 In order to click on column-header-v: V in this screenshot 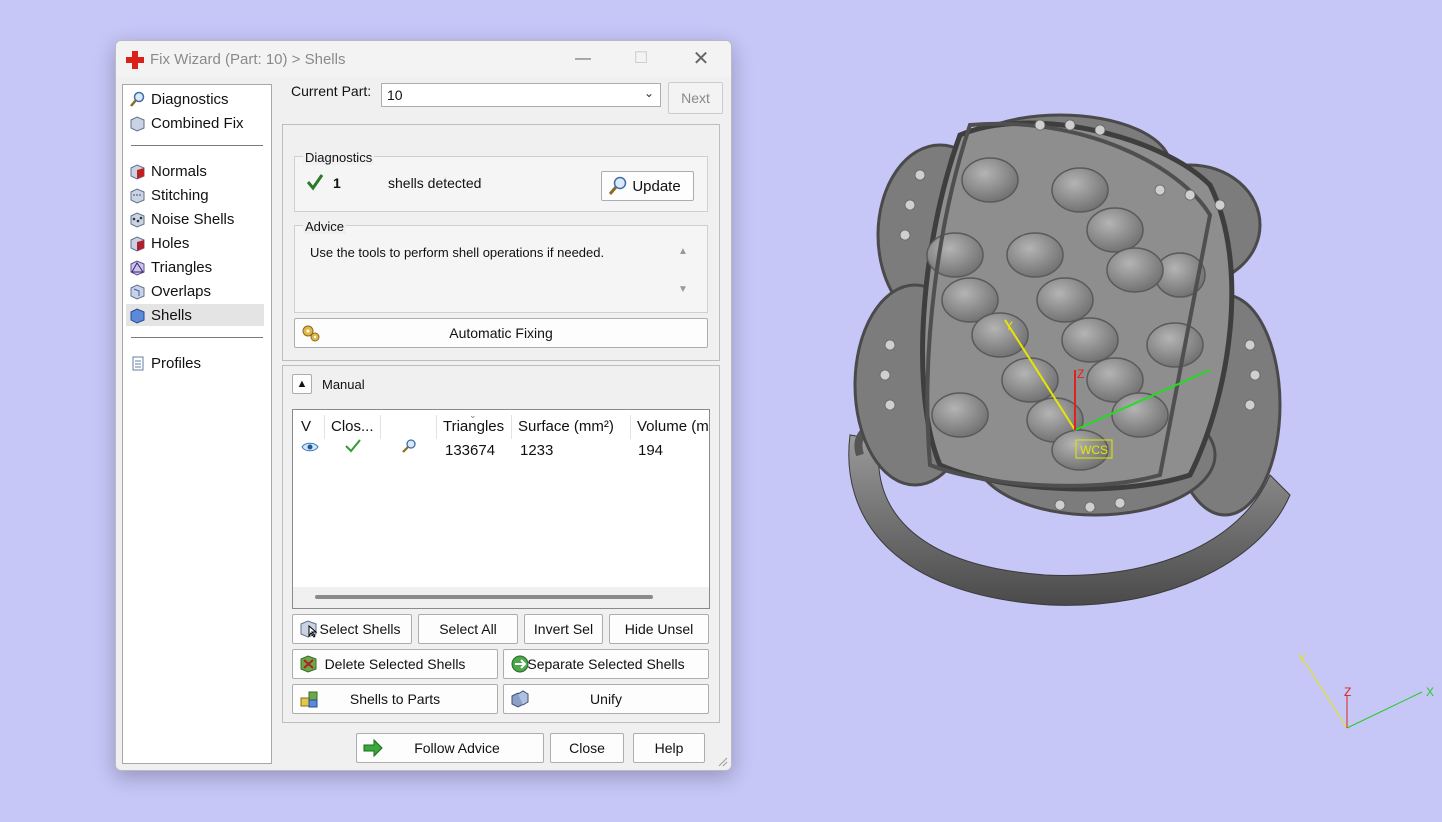, I will do `click(310, 427)`.